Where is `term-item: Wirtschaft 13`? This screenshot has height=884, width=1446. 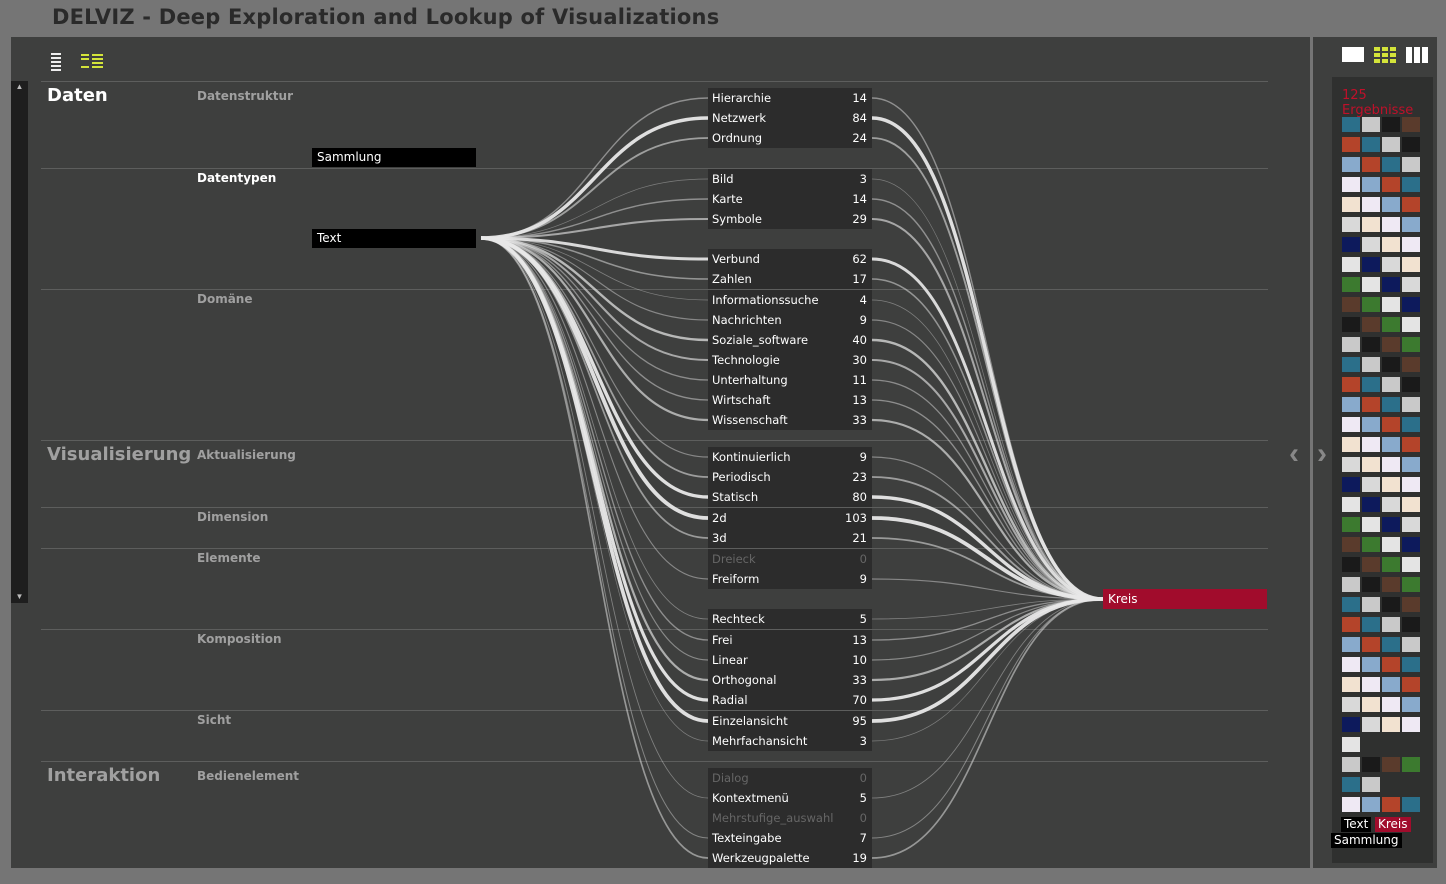 term-item: Wirtschaft 13 is located at coordinates (790, 400).